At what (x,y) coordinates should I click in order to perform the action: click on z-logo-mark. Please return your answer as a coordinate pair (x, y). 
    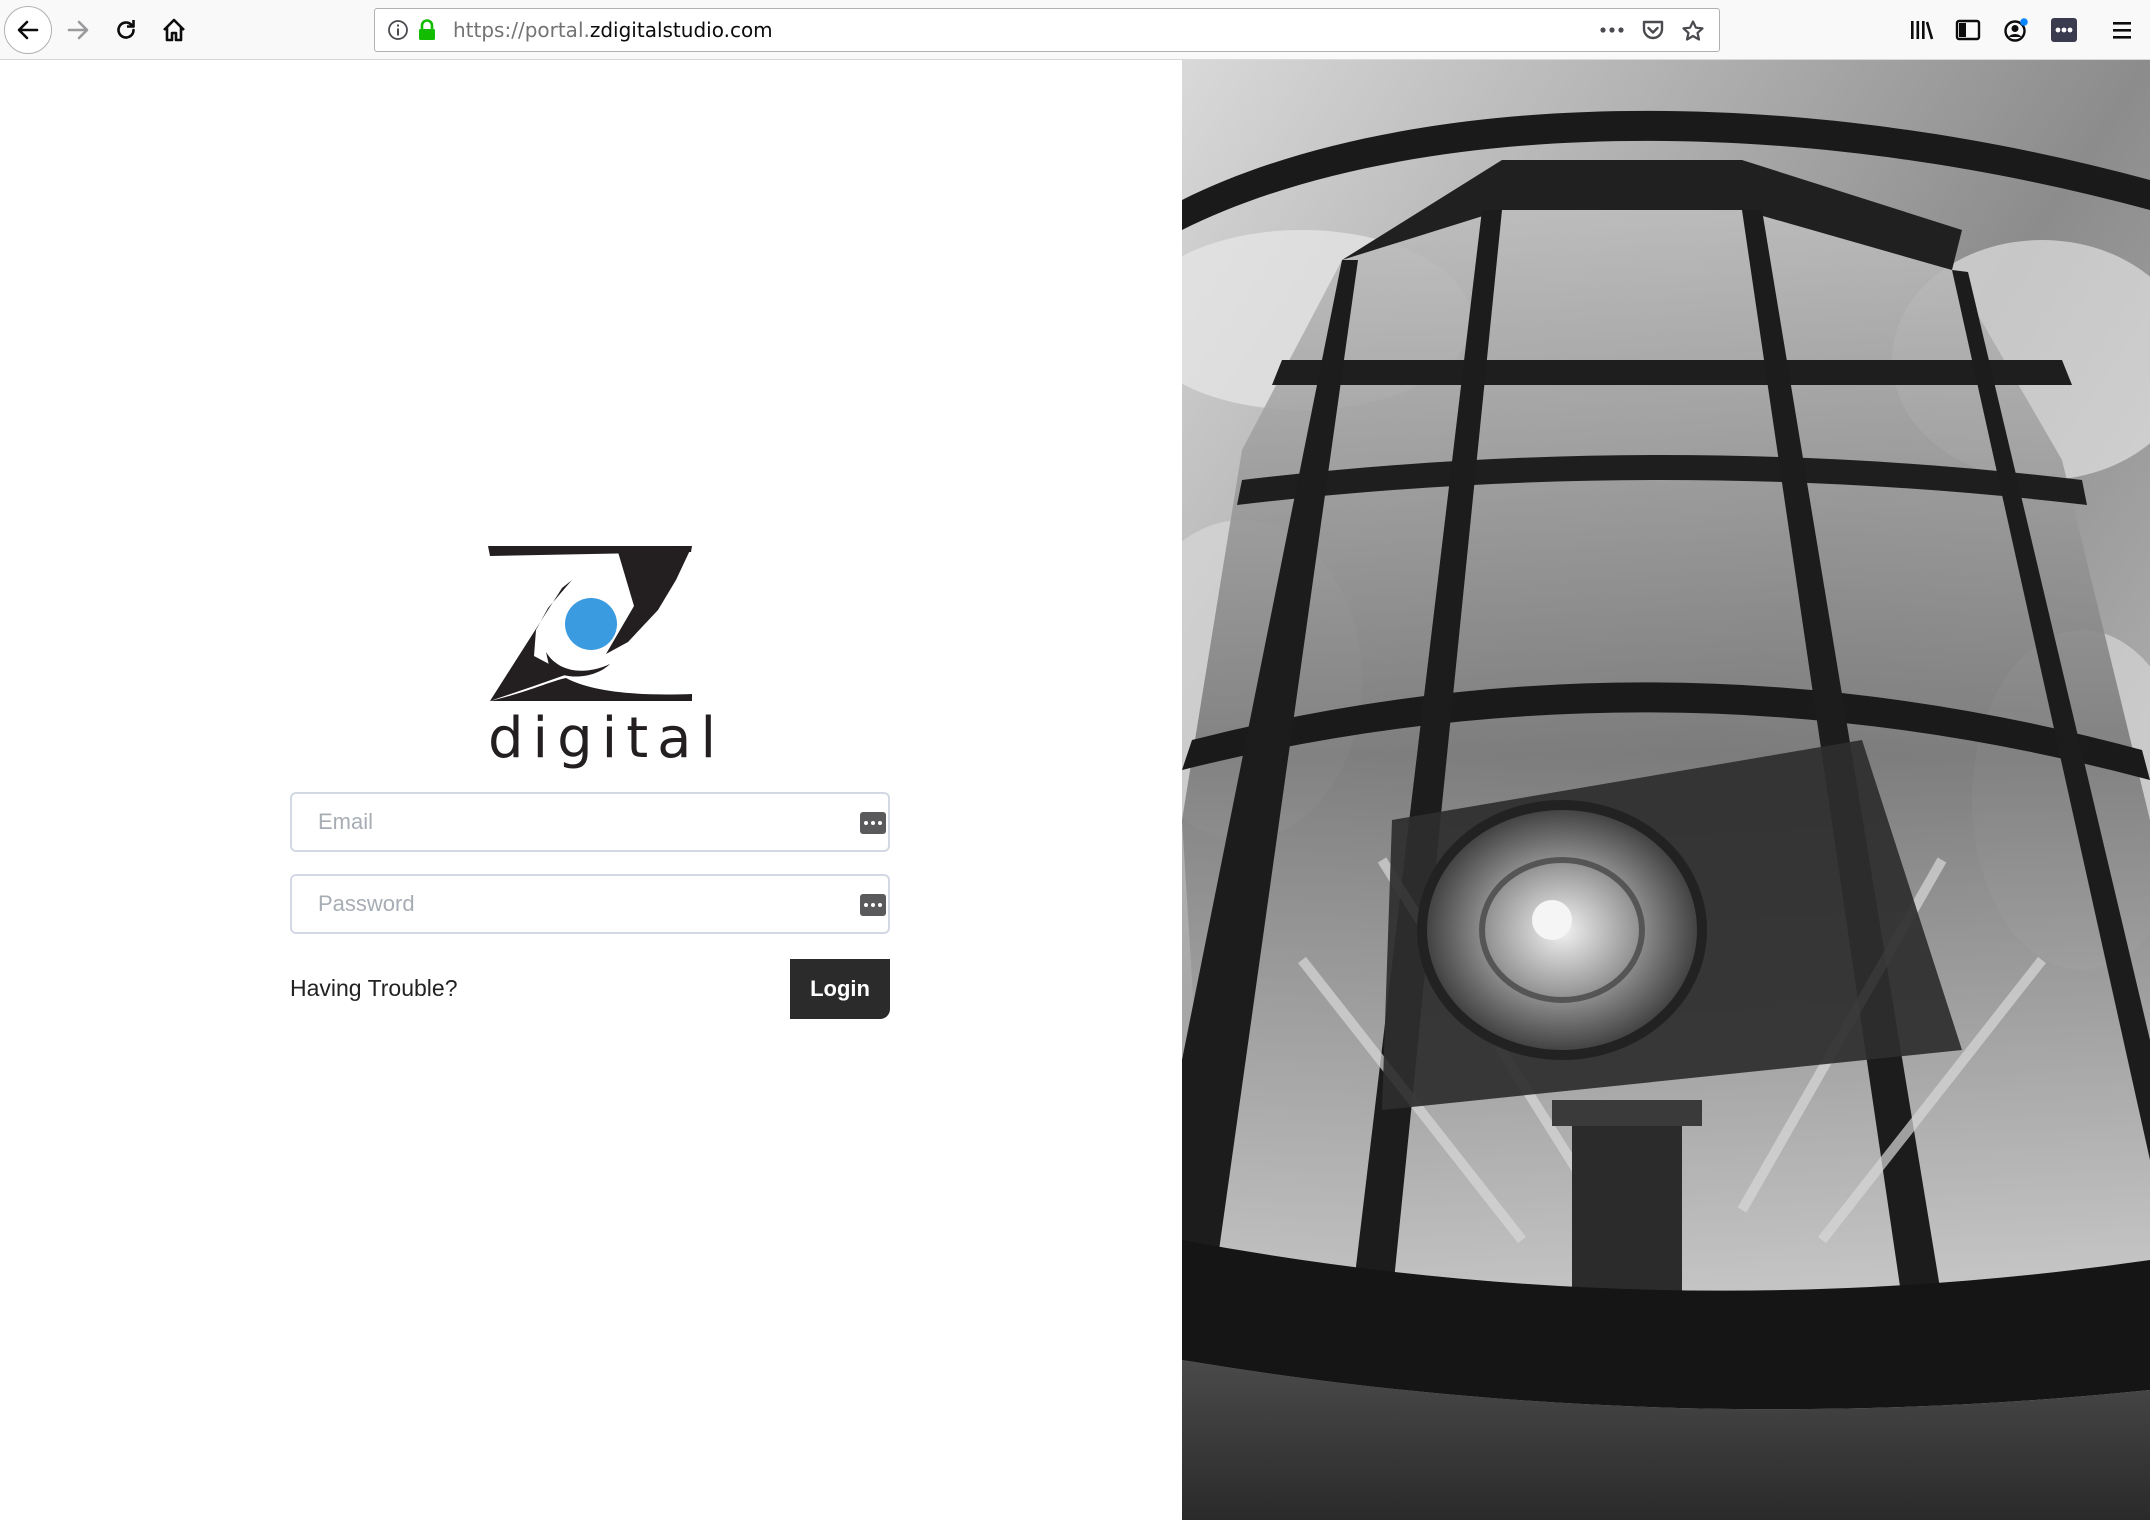
    Looking at the image, I should click on (590, 623).